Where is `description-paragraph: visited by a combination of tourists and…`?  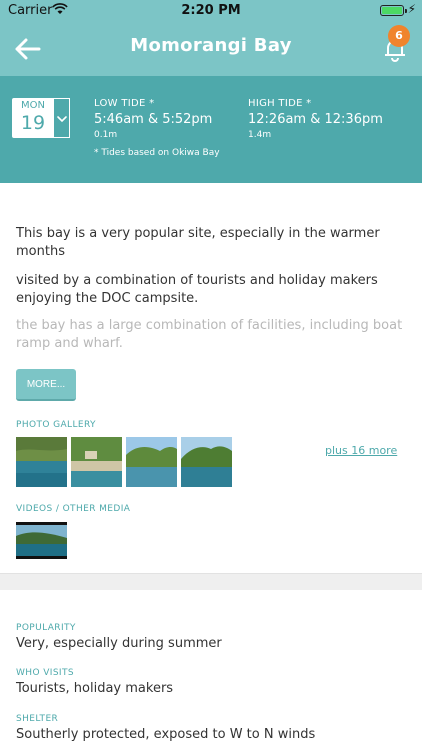
description-paragraph: visited by a combination of tourists and… is located at coordinates (197, 289).